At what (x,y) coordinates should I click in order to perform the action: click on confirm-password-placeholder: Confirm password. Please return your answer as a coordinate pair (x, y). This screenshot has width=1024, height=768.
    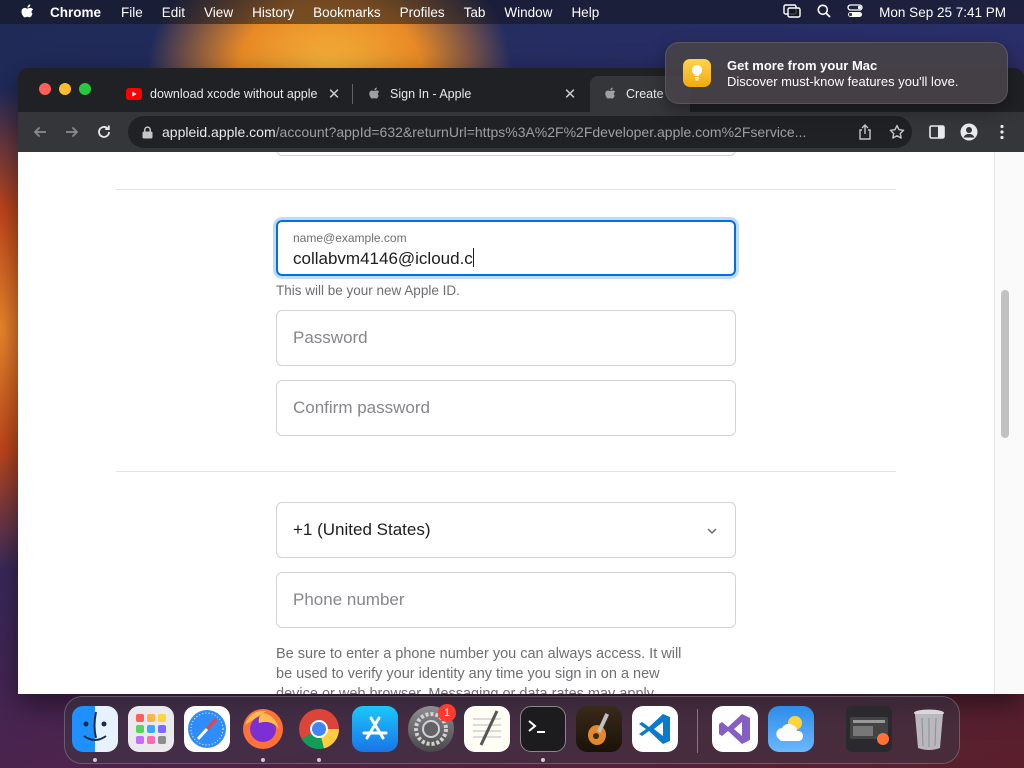
    Looking at the image, I should click on (361, 407).